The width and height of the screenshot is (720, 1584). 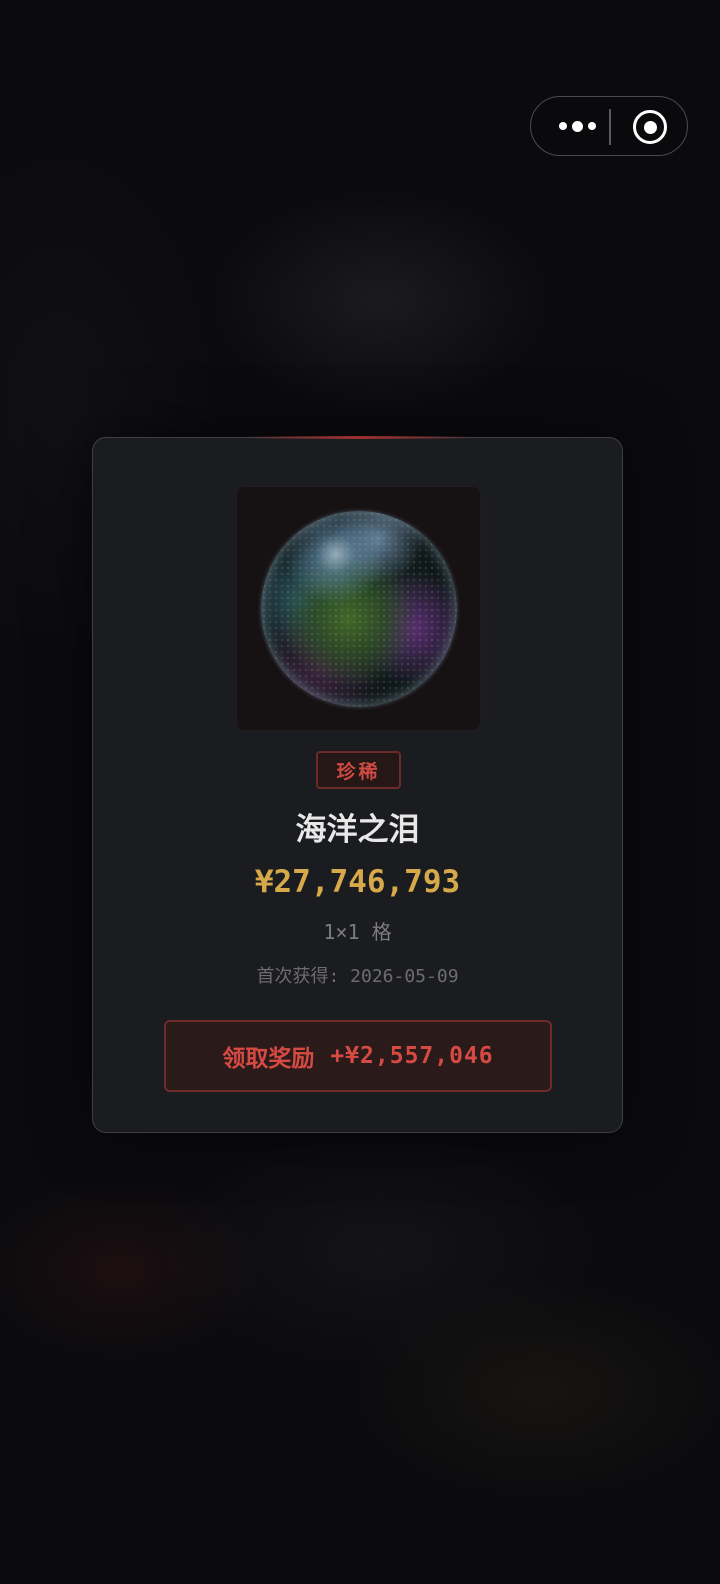 What do you see at coordinates (357, 932) in the screenshot?
I see `item-size: 1×1 格` at bounding box center [357, 932].